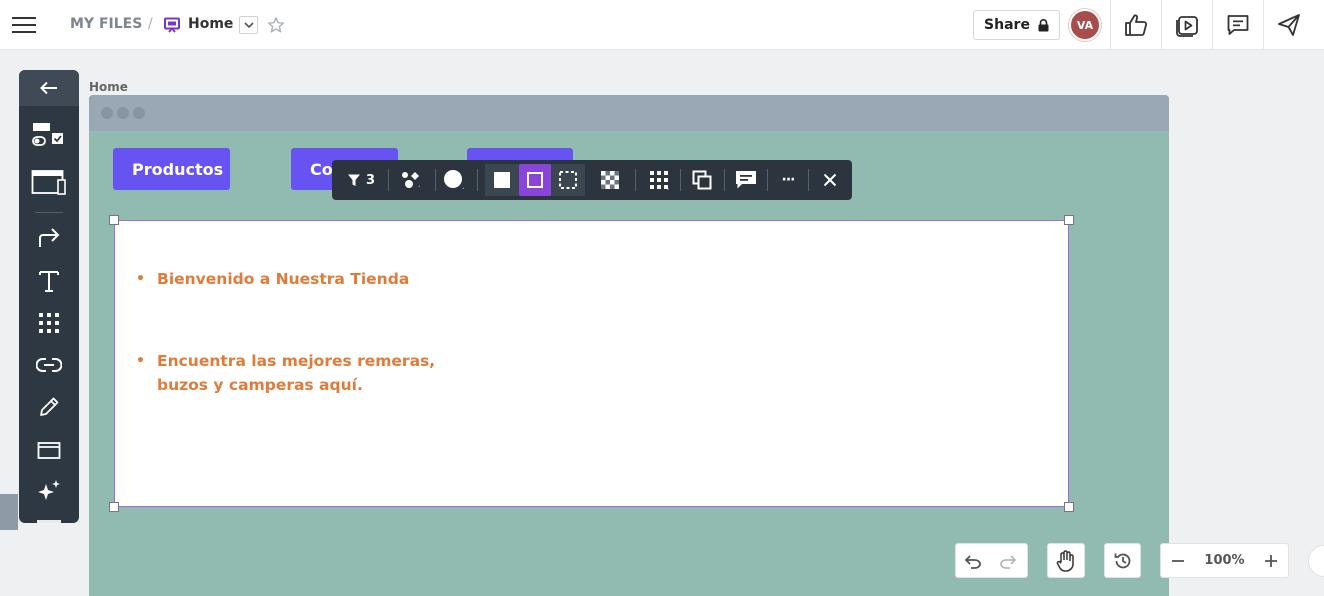 The width and height of the screenshot is (1324, 596). I want to click on star-icon, so click(276, 25).